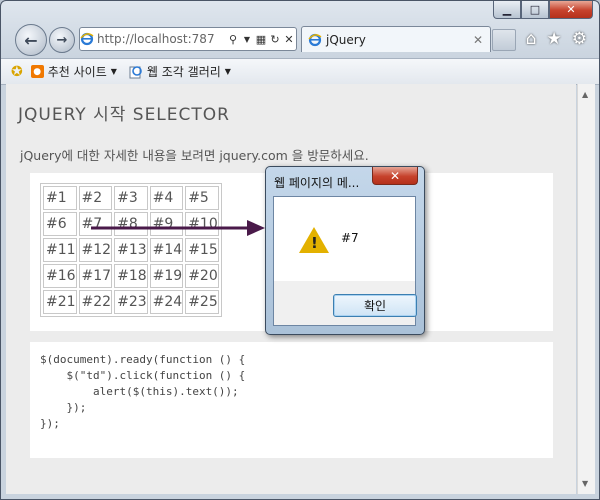  What do you see at coordinates (202, 198) in the screenshot?
I see `grid-cell: #5` at bounding box center [202, 198].